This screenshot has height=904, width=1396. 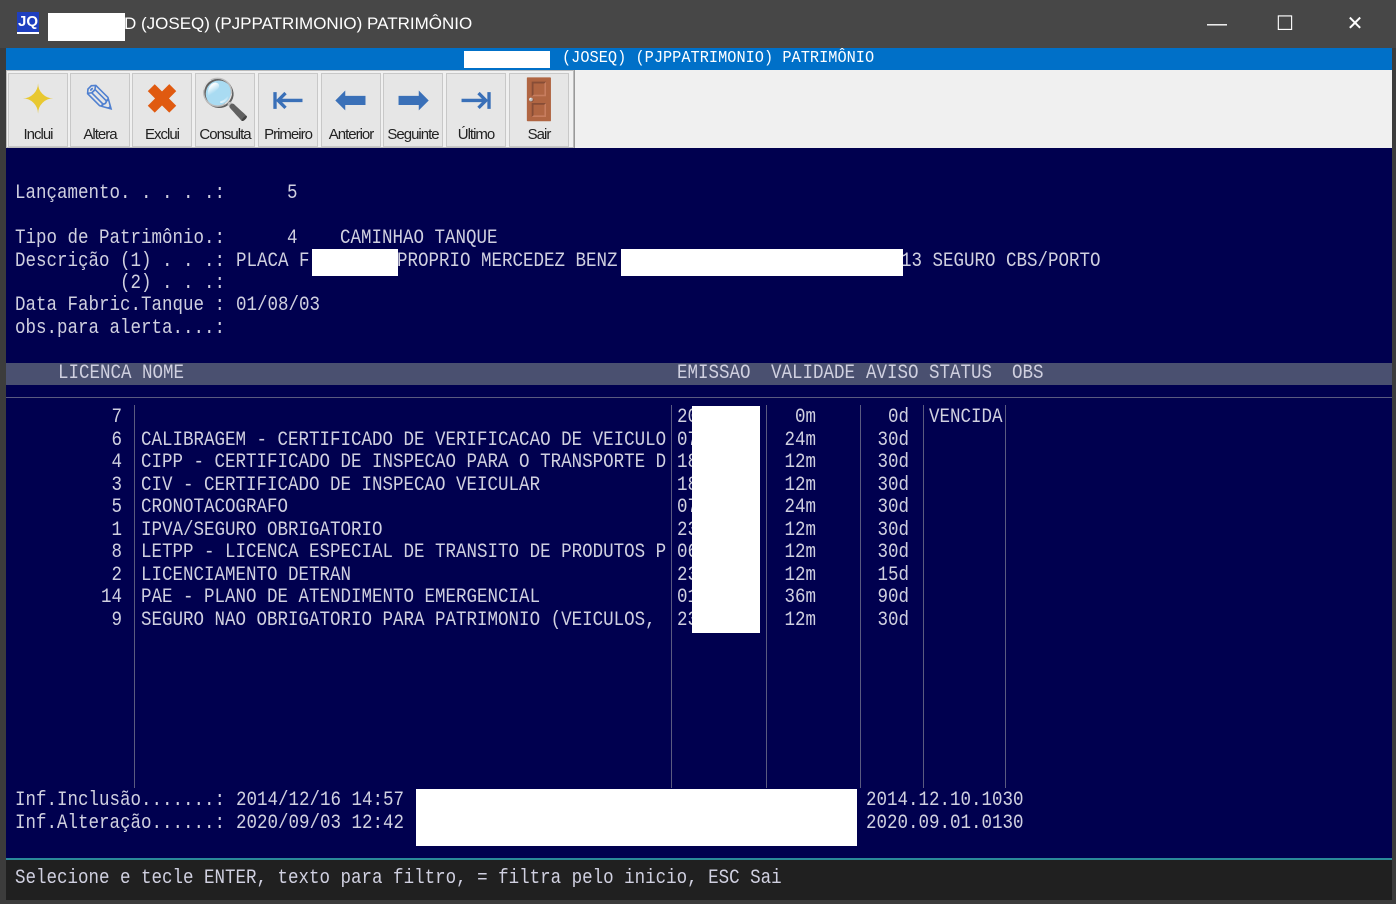 I want to click on obs-alerta-label: obs.para alerta....:, so click(x=120, y=328).